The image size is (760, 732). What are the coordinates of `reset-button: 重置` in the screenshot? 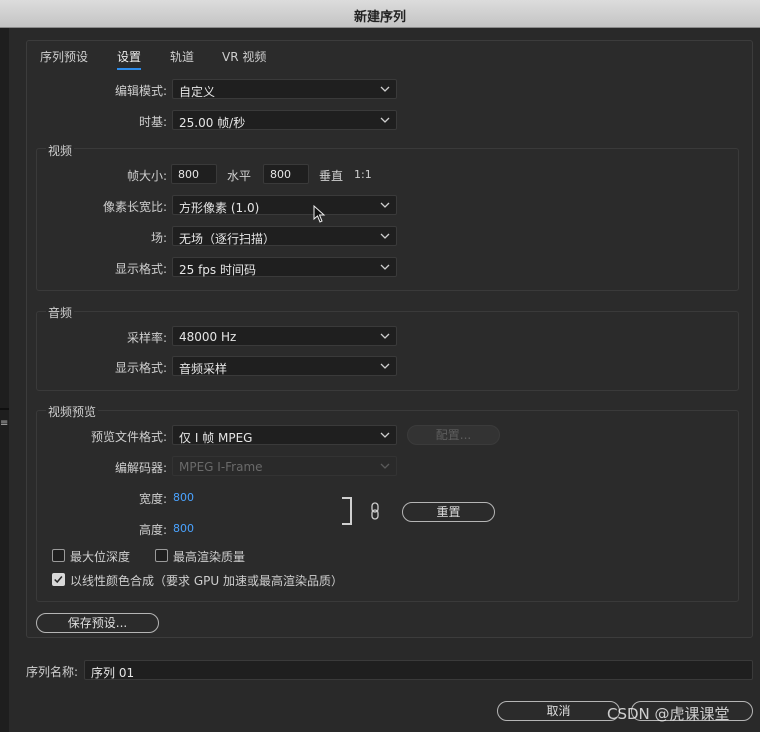 It's located at (448, 512).